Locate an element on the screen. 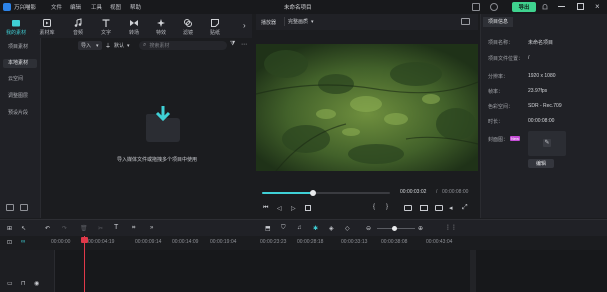 Image resolution: width=607 pixels, height=292 pixels. timeline-scrollbar is located at coordinates (473, 271).